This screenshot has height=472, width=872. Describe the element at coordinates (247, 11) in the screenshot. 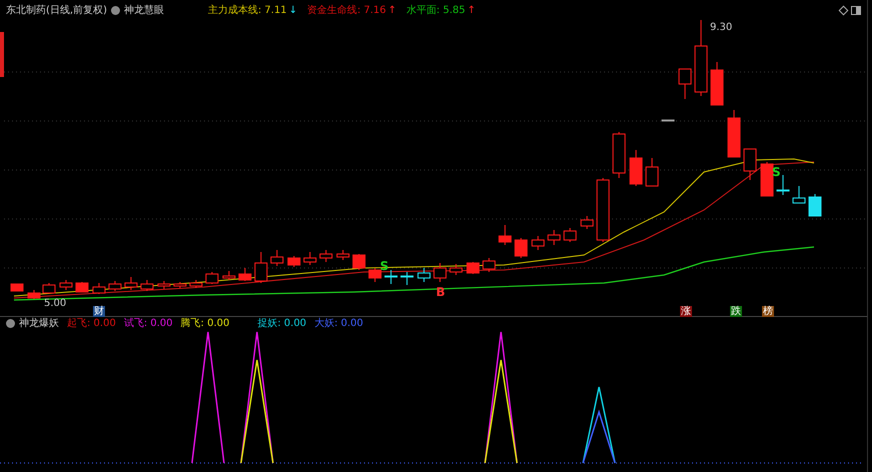

I see `indicator-value: 主力成本线: 7.11` at that location.